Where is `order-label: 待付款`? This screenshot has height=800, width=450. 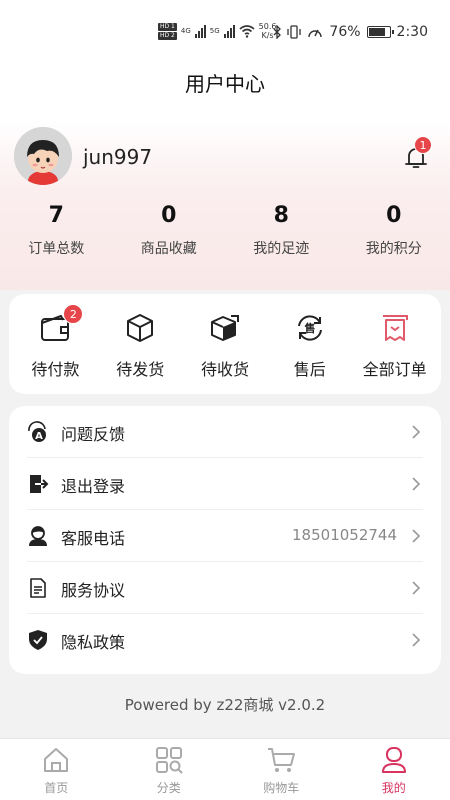
order-label: 待付款 is located at coordinates (55, 369).